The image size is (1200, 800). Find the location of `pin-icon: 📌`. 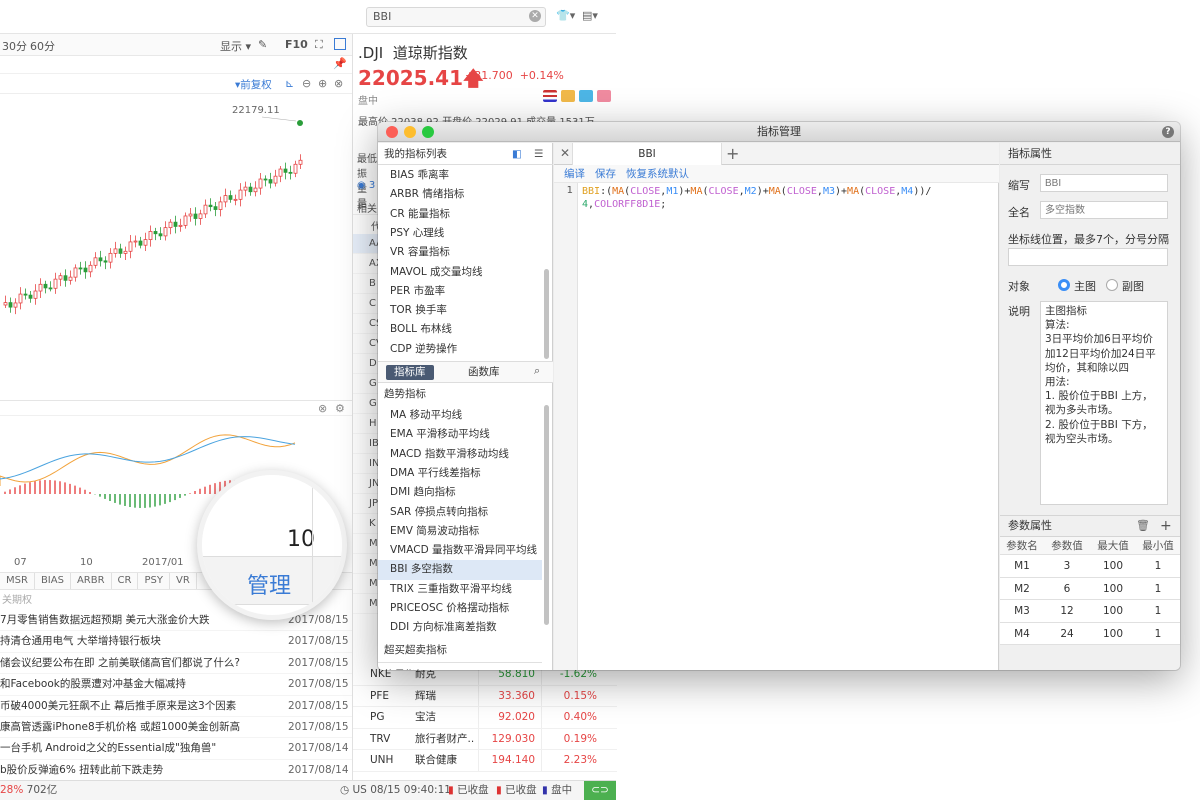

pin-icon: 📌 is located at coordinates (340, 63).